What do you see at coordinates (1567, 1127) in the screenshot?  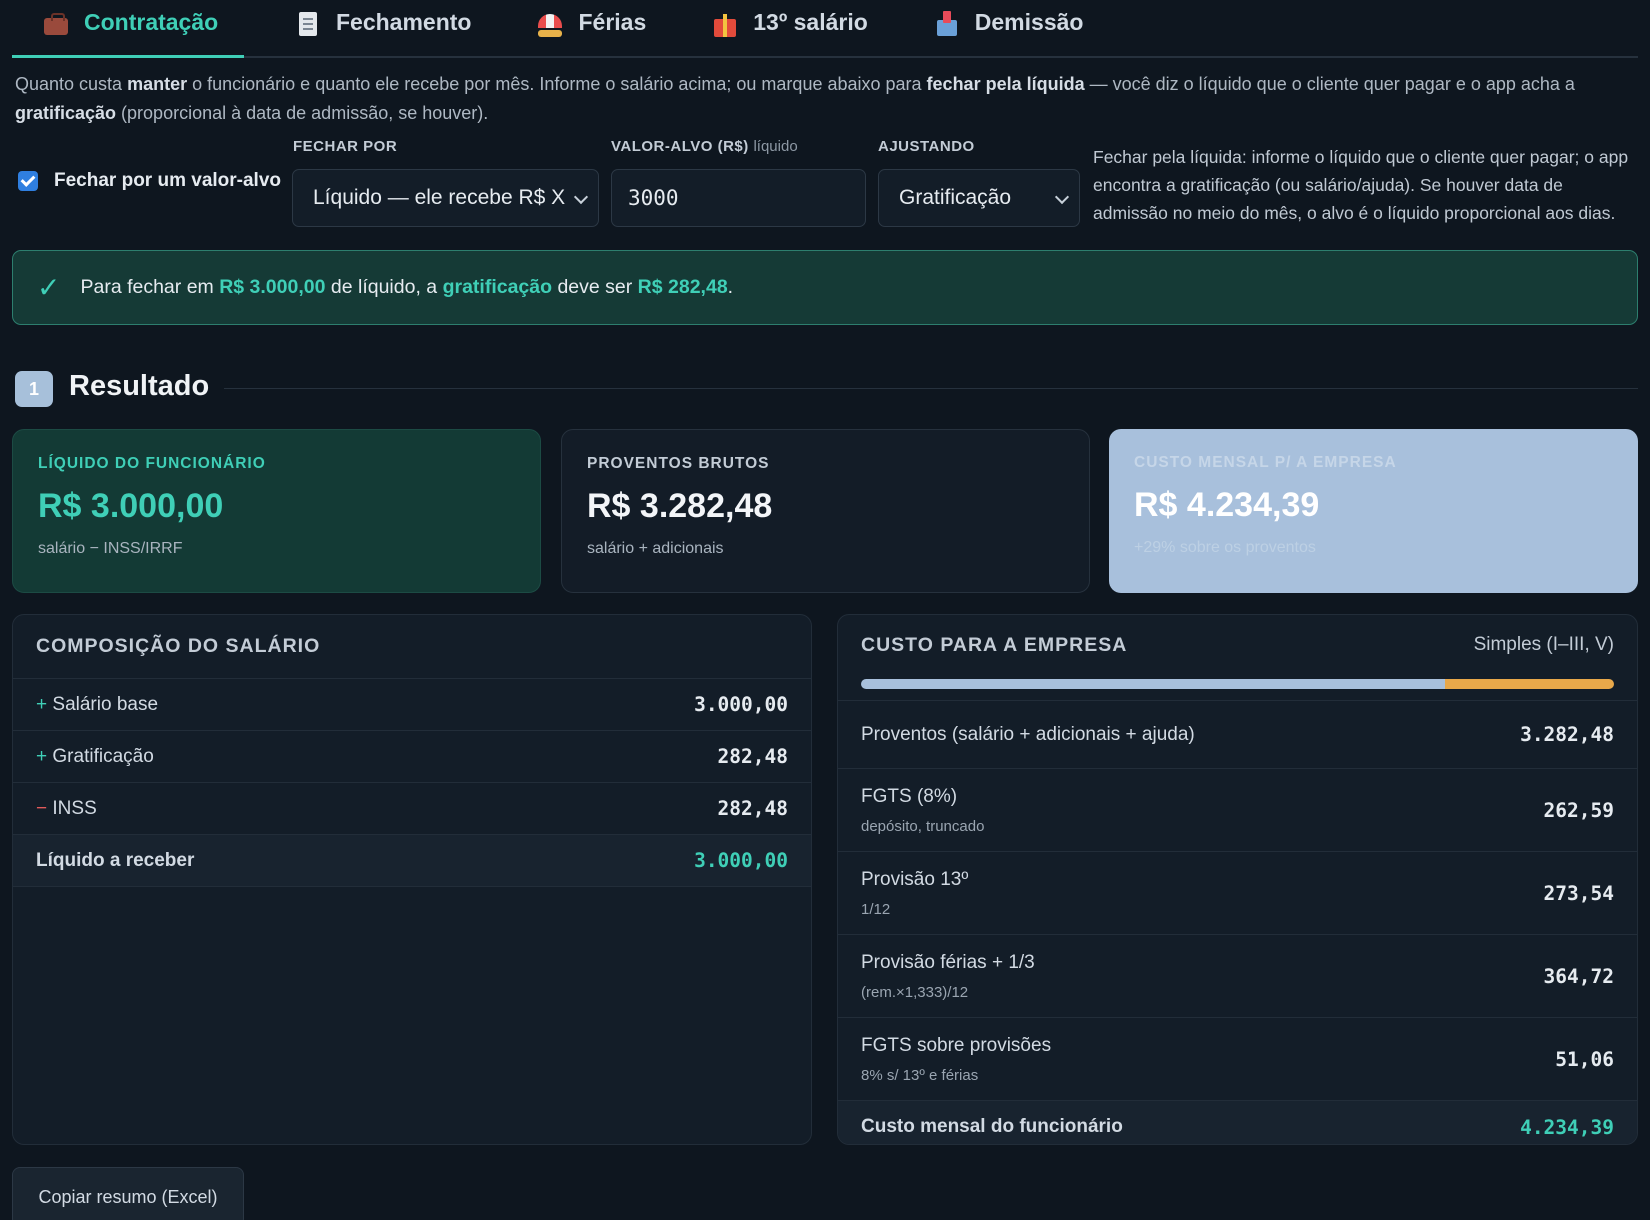 I see `row-value: 4.234,39` at bounding box center [1567, 1127].